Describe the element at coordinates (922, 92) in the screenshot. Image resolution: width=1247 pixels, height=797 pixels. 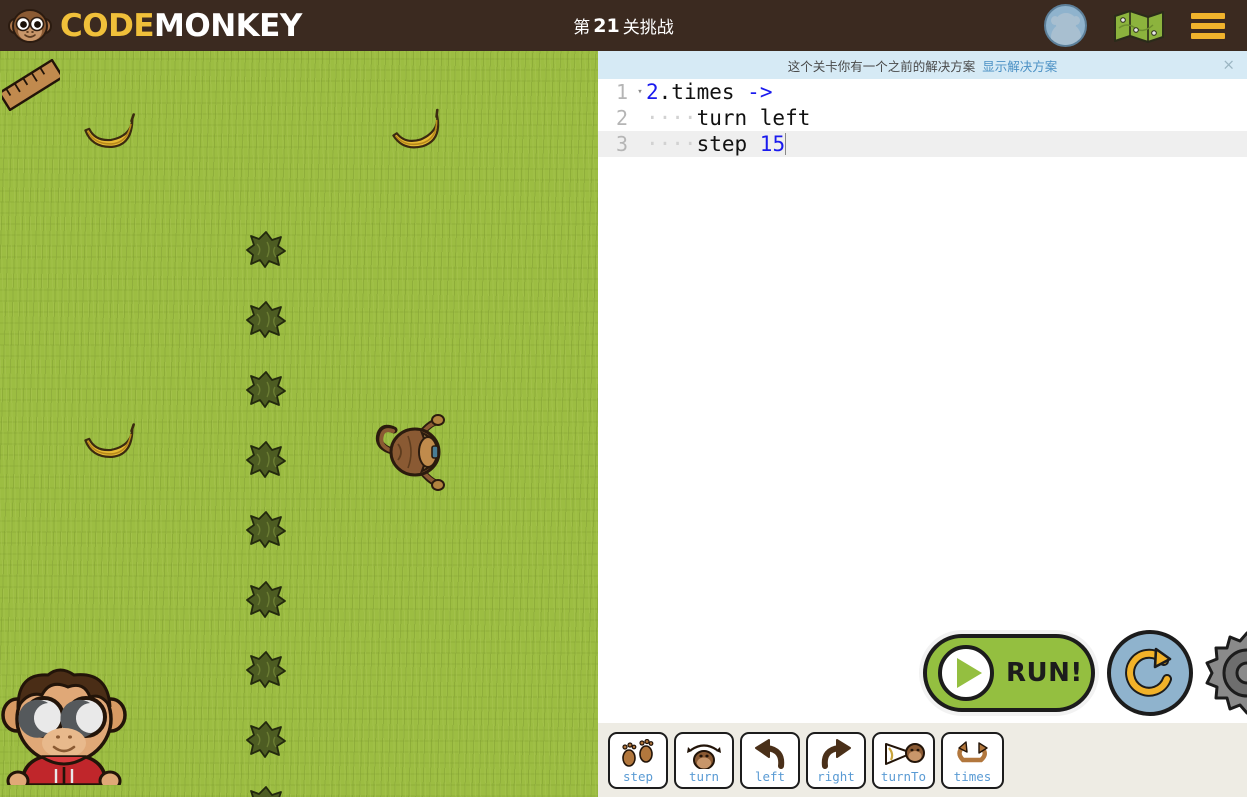
I see `code-line: 1 ▾ 2.times ->` at that location.